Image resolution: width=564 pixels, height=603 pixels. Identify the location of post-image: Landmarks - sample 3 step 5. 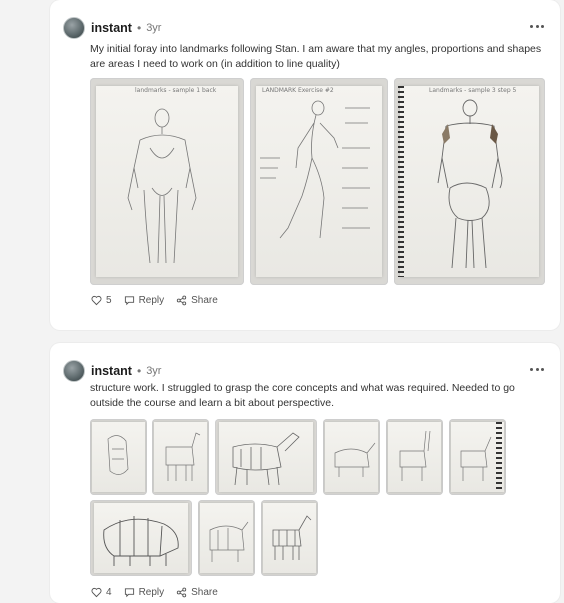
(469, 181).